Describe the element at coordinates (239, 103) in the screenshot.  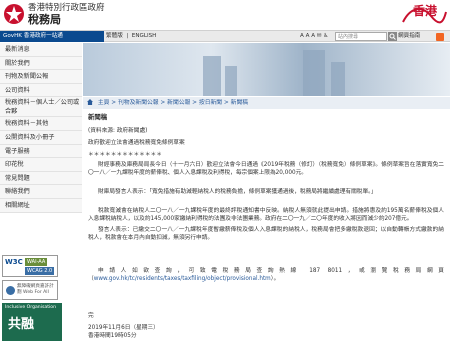
I see `breadcrumb-current: 新聞稿` at that location.